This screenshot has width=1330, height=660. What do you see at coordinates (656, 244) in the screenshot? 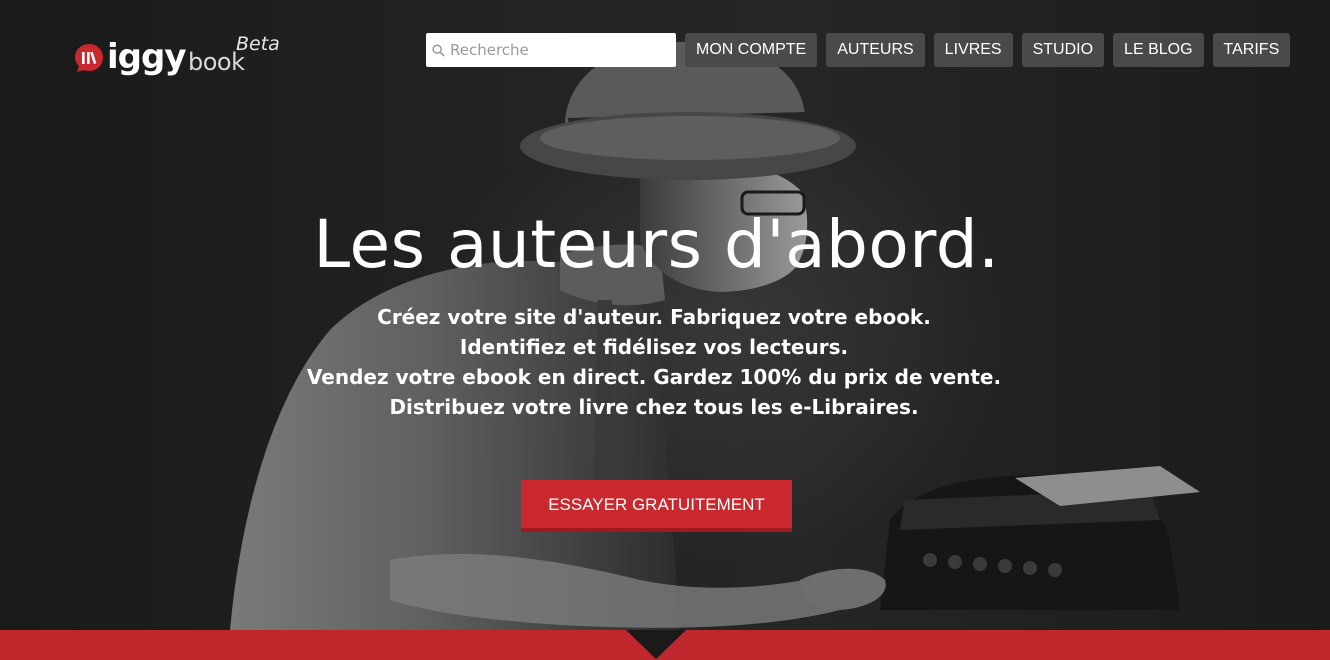
I see `hero-headline: Les auteurs d'abord.` at bounding box center [656, 244].